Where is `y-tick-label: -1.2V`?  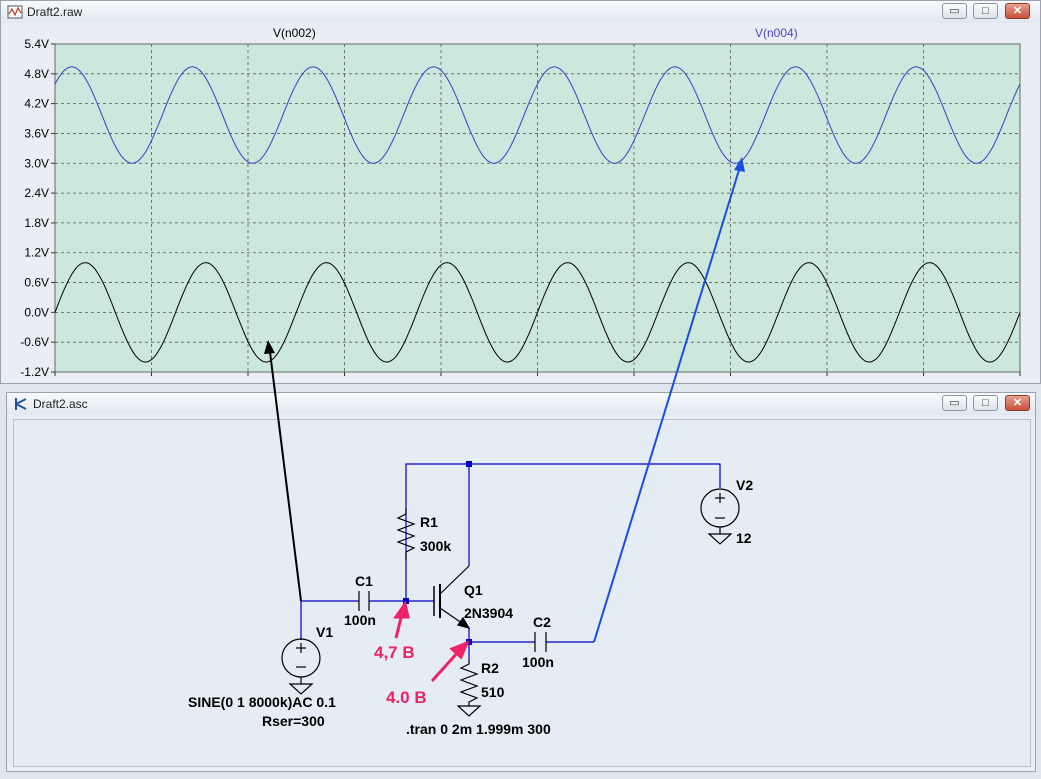
y-tick-label: -1.2V is located at coordinates (34, 372).